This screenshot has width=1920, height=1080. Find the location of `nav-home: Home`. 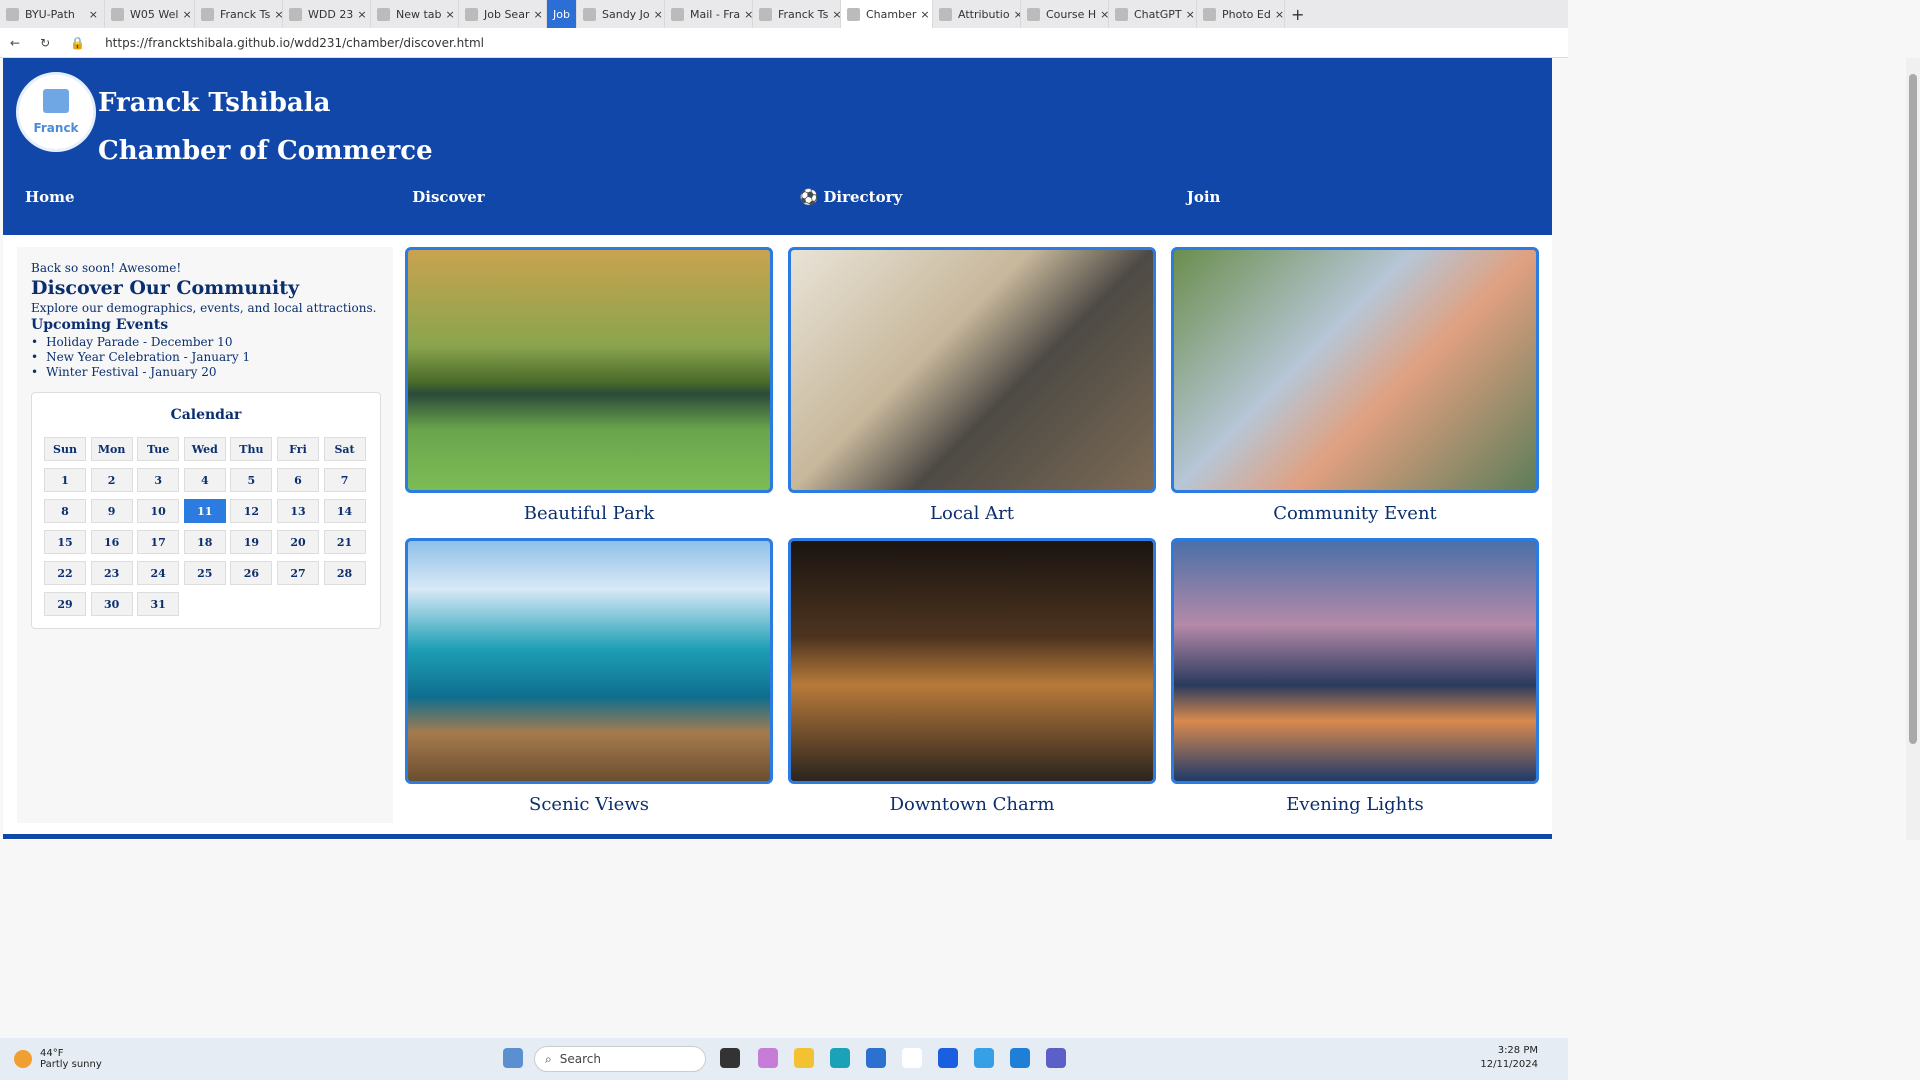

nav-home: Home is located at coordinates (196, 197).